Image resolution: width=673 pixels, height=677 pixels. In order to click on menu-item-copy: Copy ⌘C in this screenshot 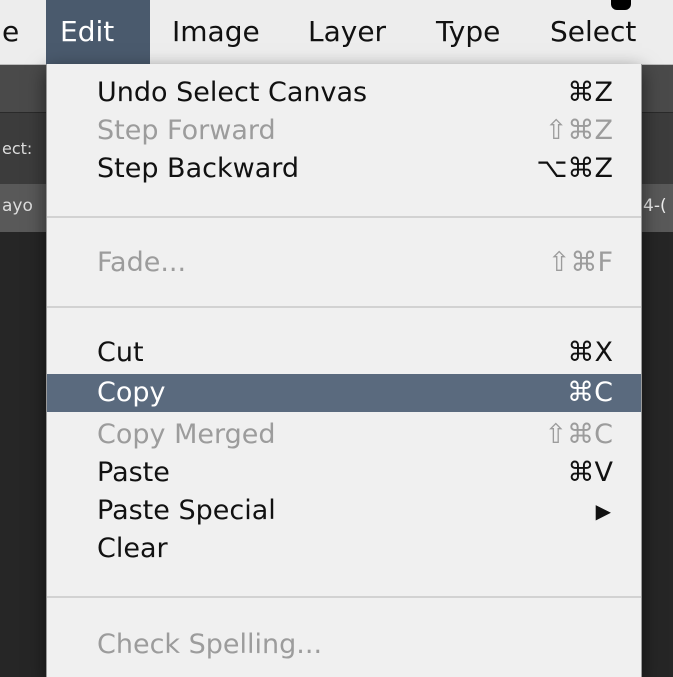, I will do `click(344, 393)`.